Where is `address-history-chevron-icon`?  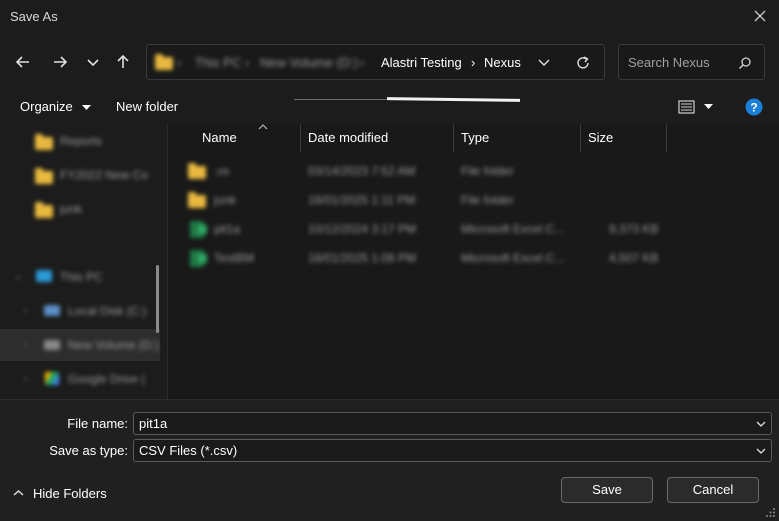 address-history-chevron-icon is located at coordinates (544, 63).